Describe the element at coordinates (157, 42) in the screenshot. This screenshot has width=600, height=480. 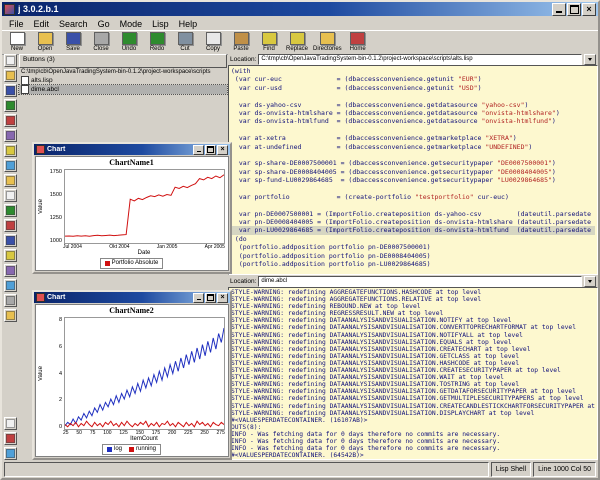
I see `toolbar-button: Redo` at that location.